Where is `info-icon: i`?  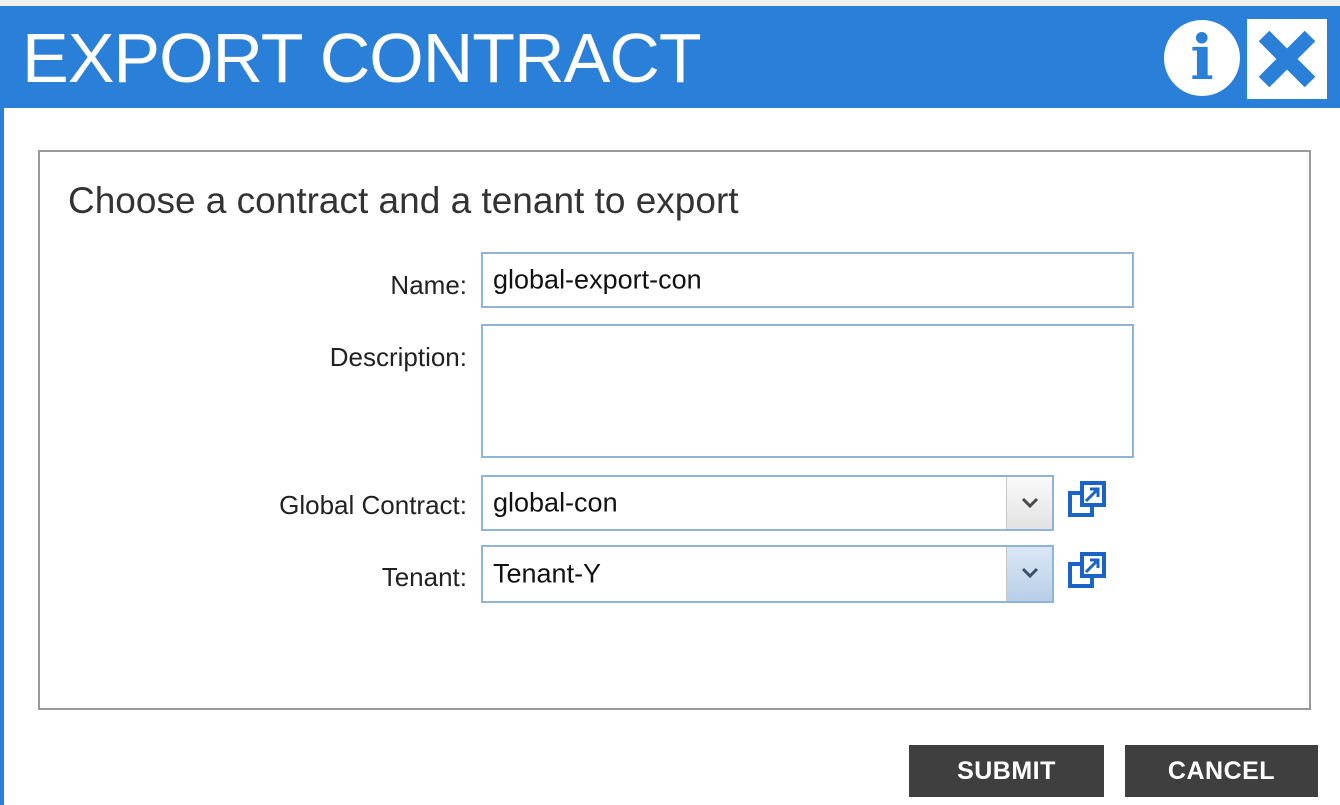 info-icon: i is located at coordinates (1202, 58).